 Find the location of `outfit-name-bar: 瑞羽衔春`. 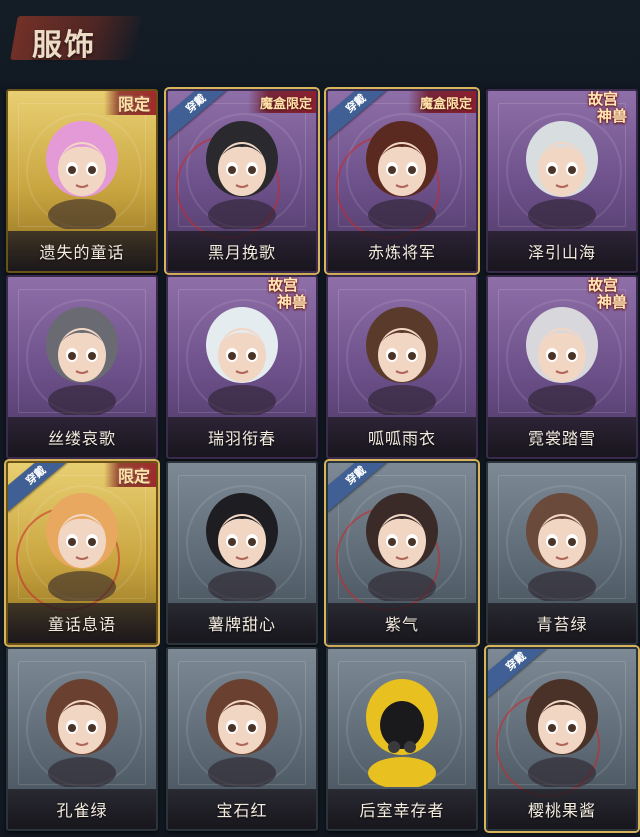

outfit-name-bar: 瑞羽衔春 is located at coordinates (242, 437).